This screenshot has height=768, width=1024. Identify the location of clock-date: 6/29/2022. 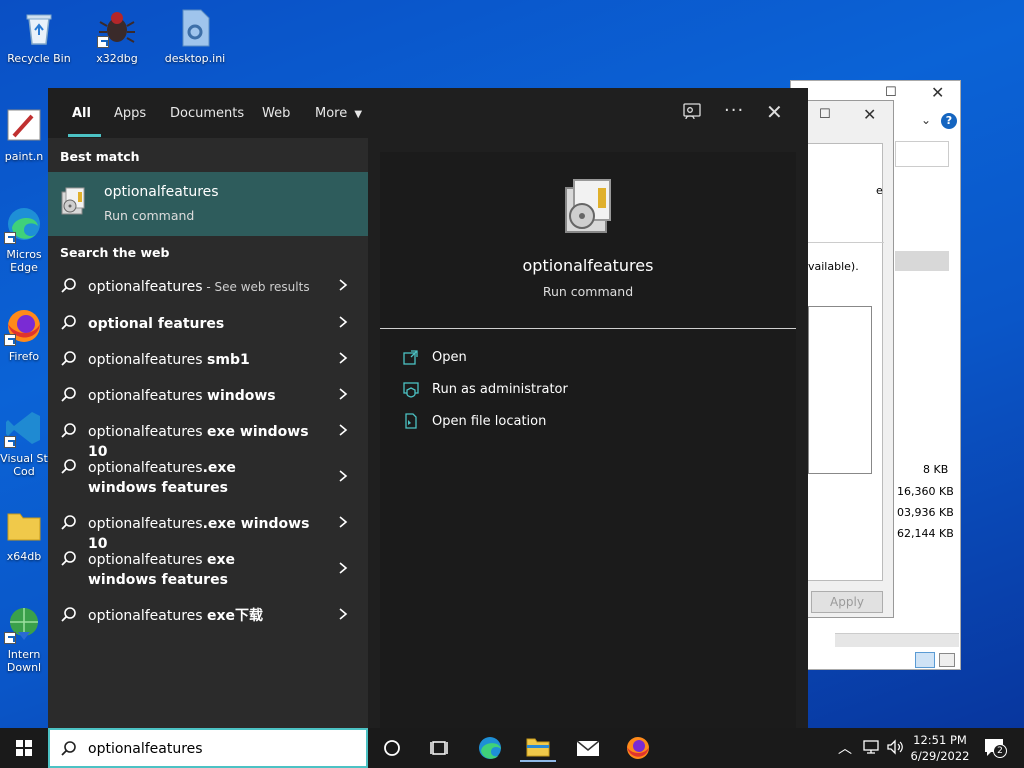
(940, 756).